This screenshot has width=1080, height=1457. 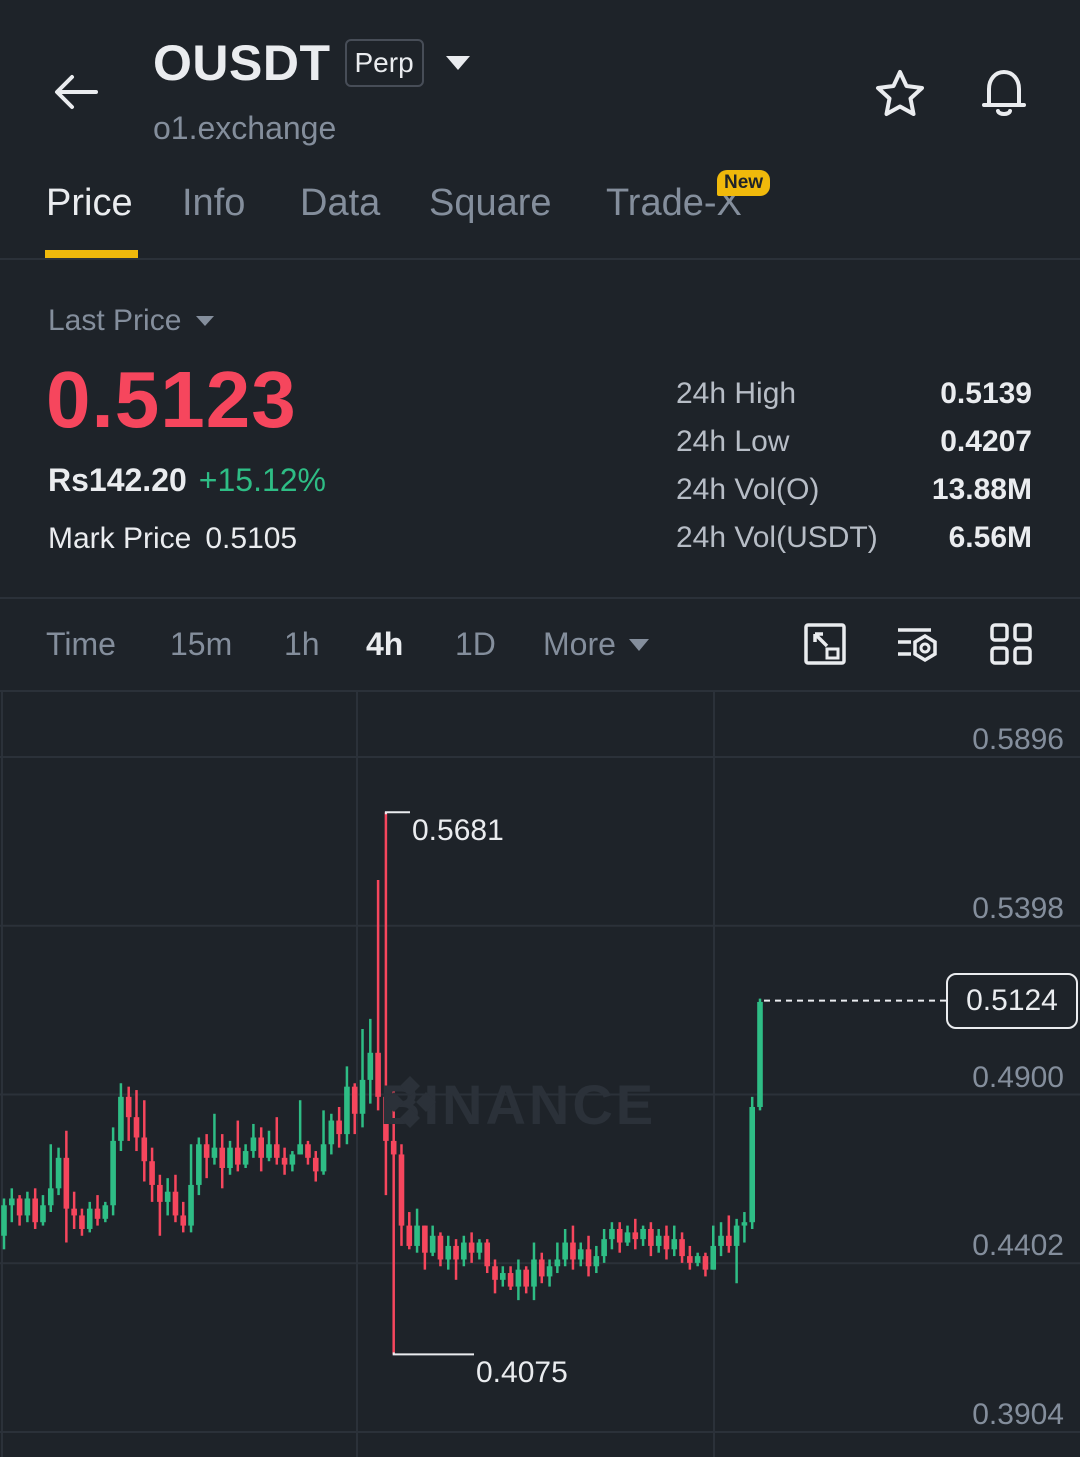 I want to click on chevron-down-icon, so click(x=638, y=644).